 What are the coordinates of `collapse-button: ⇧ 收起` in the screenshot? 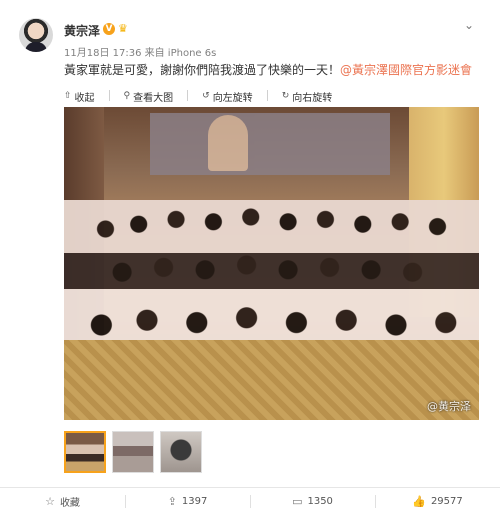 It's located at (79, 96).